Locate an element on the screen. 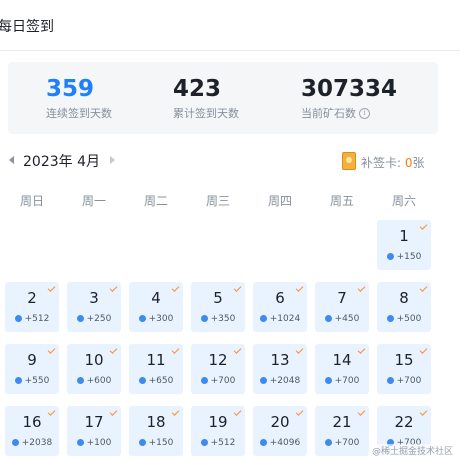 The height and width of the screenshot is (460, 460). calendar-day: 14 +700 is located at coordinates (342, 369).